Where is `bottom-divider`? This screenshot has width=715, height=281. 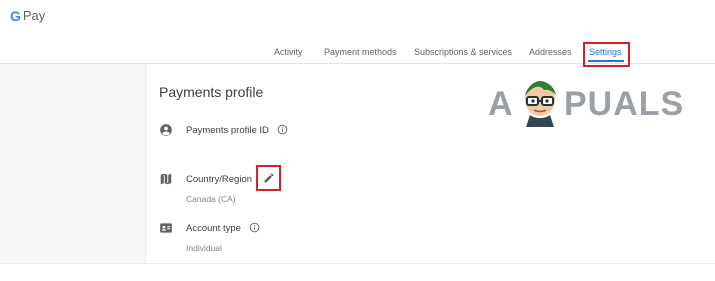 bottom-divider is located at coordinates (357, 263).